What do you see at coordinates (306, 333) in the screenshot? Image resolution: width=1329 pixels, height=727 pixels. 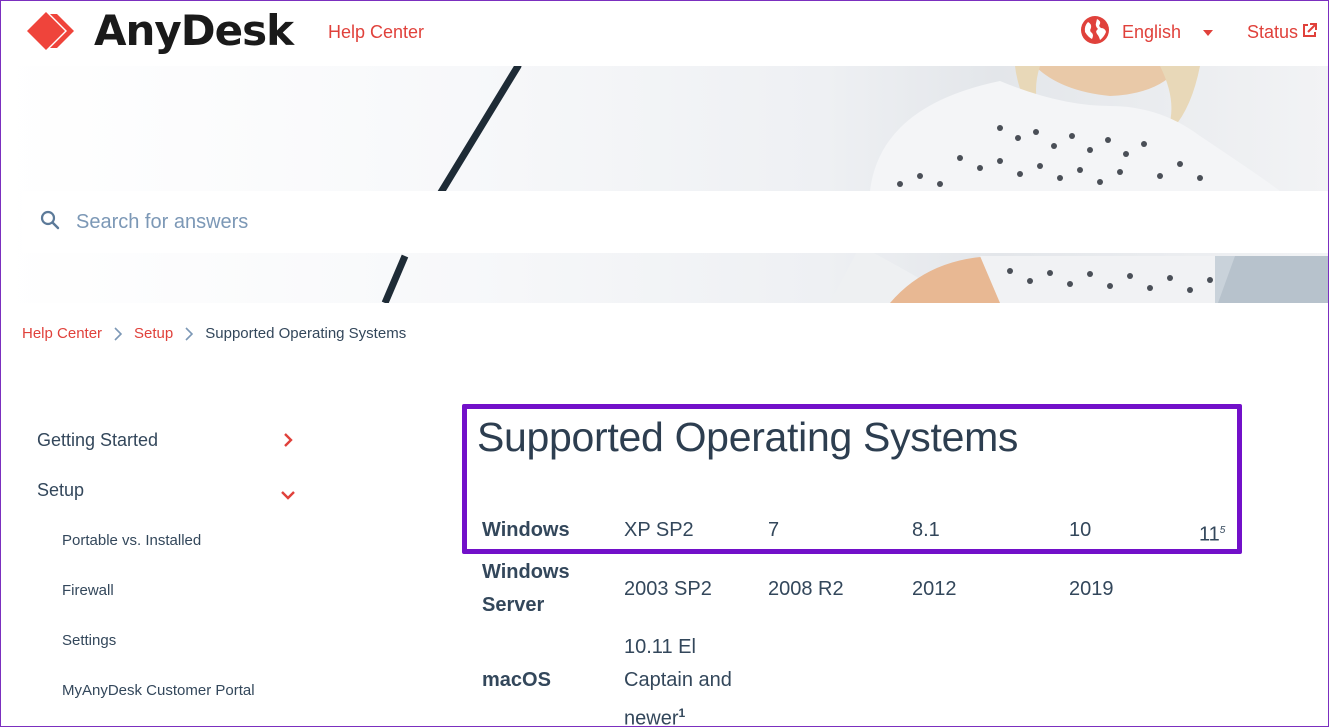 I see `breadcrumb-current: Supported Operating Systems` at bounding box center [306, 333].